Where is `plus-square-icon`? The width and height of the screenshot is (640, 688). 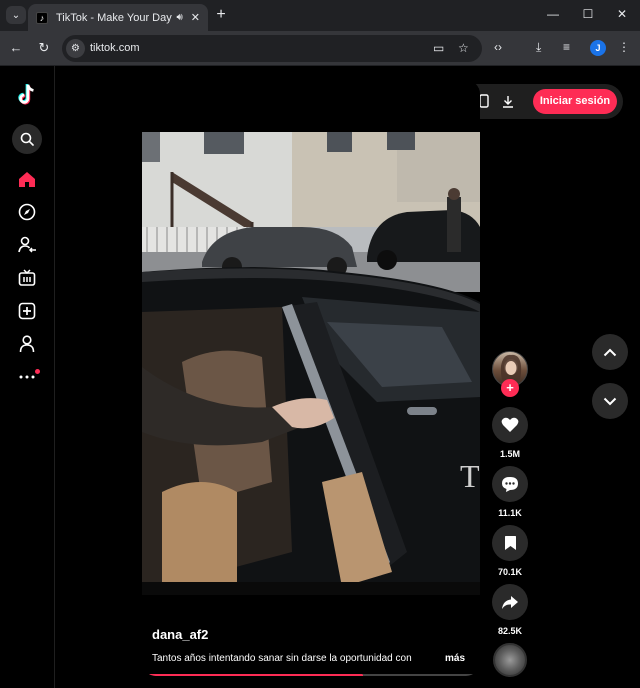 plus-square-icon is located at coordinates (27, 311).